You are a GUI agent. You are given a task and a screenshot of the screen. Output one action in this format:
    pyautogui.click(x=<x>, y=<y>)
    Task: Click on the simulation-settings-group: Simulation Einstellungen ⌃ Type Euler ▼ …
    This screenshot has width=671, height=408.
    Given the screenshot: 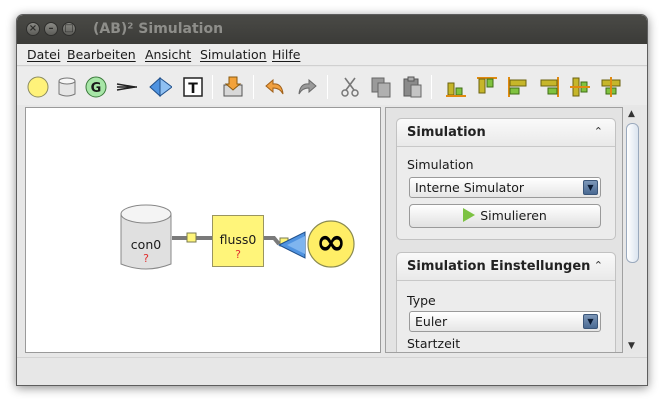 What is the action you would take?
    pyautogui.click(x=506, y=302)
    